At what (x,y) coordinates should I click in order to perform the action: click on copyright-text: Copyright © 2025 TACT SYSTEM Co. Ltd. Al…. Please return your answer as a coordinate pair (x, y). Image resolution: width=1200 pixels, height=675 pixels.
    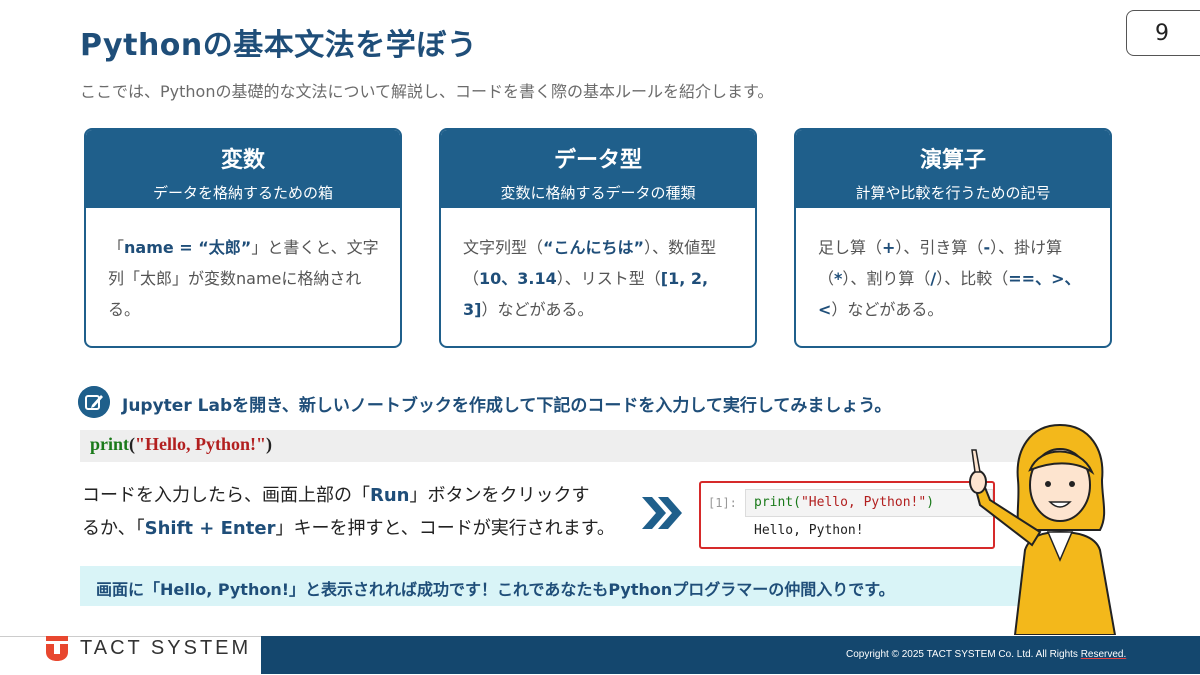
    Looking at the image, I should click on (986, 654).